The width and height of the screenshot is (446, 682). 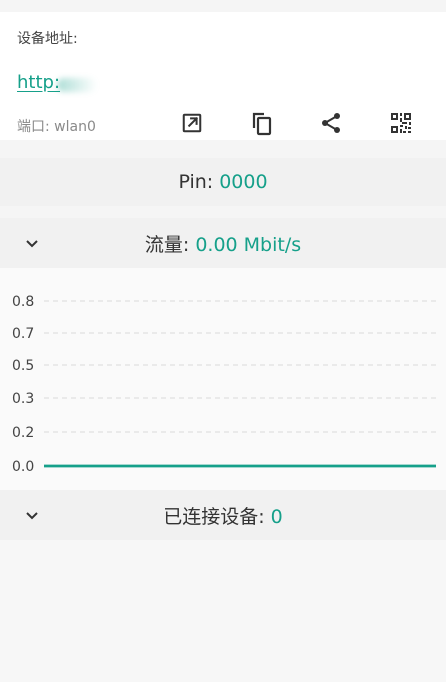 What do you see at coordinates (23, 433) in the screenshot?
I see `y-tick-label: 0.2` at bounding box center [23, 433].